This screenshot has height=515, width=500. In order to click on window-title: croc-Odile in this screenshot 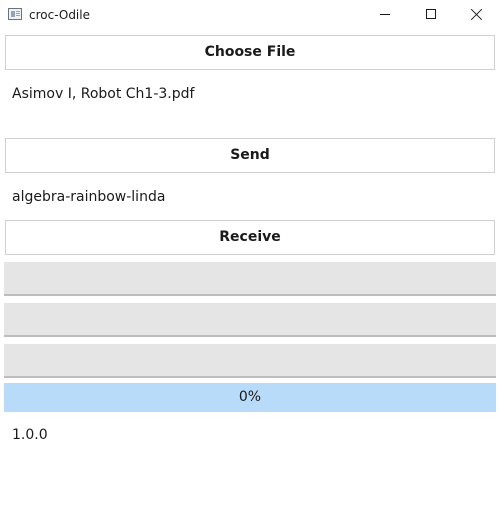, I will do `click(59, 15)`.